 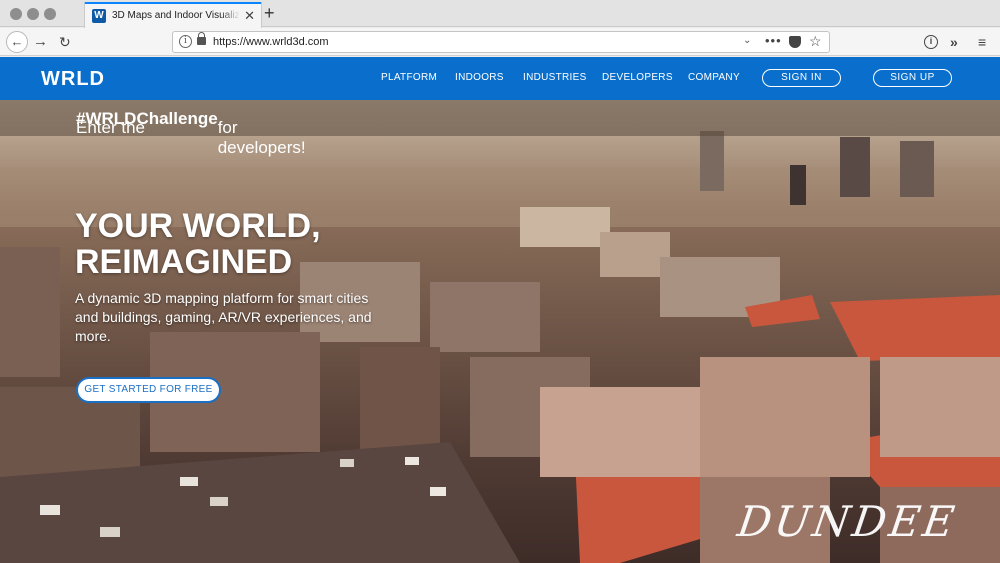 I want to click on hero-title-line2: REIMAGINED, so click(x=184, y=262).